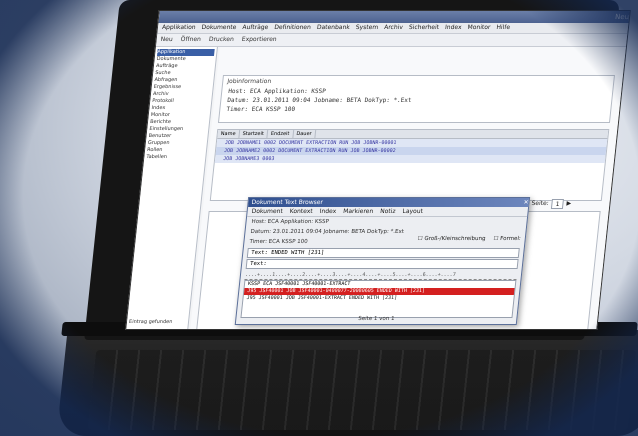 This screenshot has height=436, width=638. What do you see at coordinates (166, 40) in the screenshot?
I see `toolbar-new-button: Neu` at bounding box center [166, 40].